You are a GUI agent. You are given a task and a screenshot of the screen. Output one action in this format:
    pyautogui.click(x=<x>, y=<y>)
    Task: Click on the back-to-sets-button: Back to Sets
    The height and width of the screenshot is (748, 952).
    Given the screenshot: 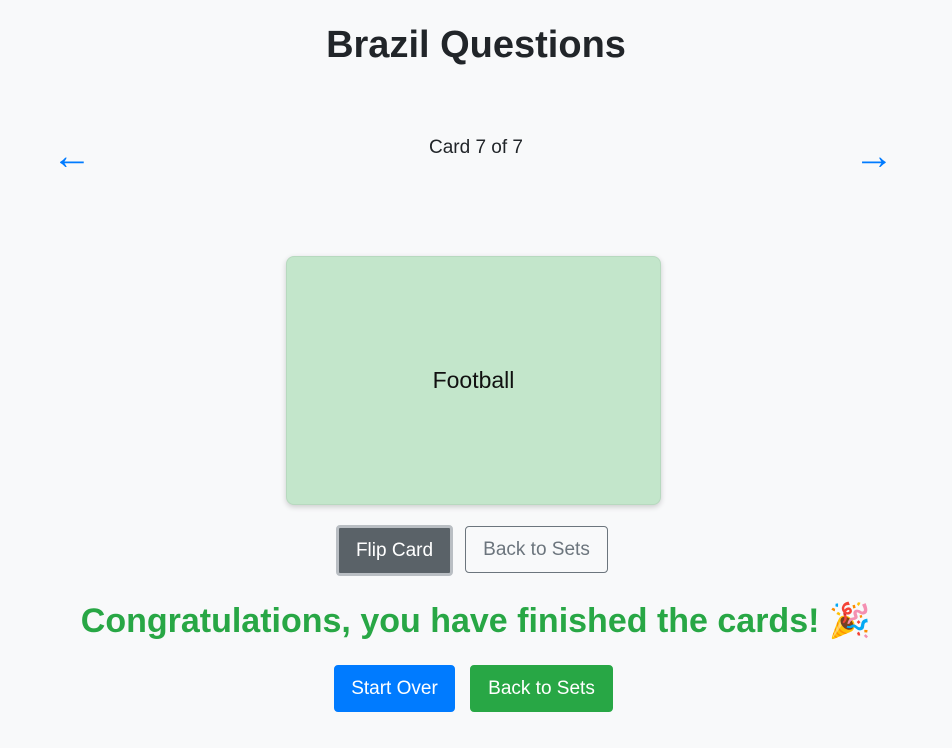 What is the action you would take?
    pyautogui.click(x=536, y=549)
    